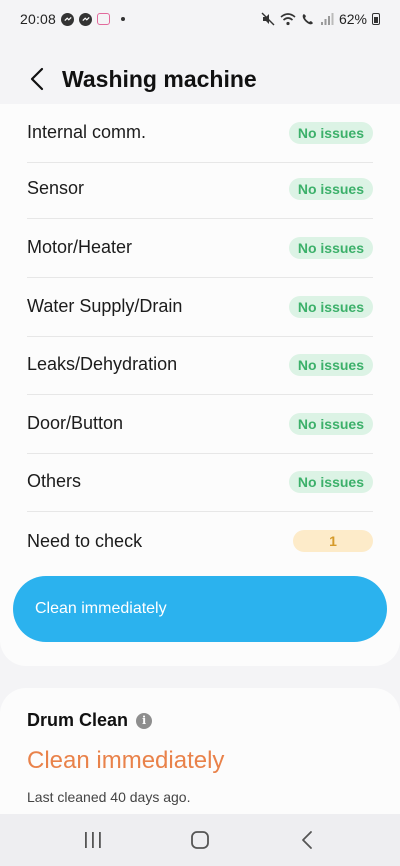 Image resolution: width=400 pixels, height=866 pixels. Describe the element at coordinates (327, 19) in the screenshot. I see `signal-icon` at that location.